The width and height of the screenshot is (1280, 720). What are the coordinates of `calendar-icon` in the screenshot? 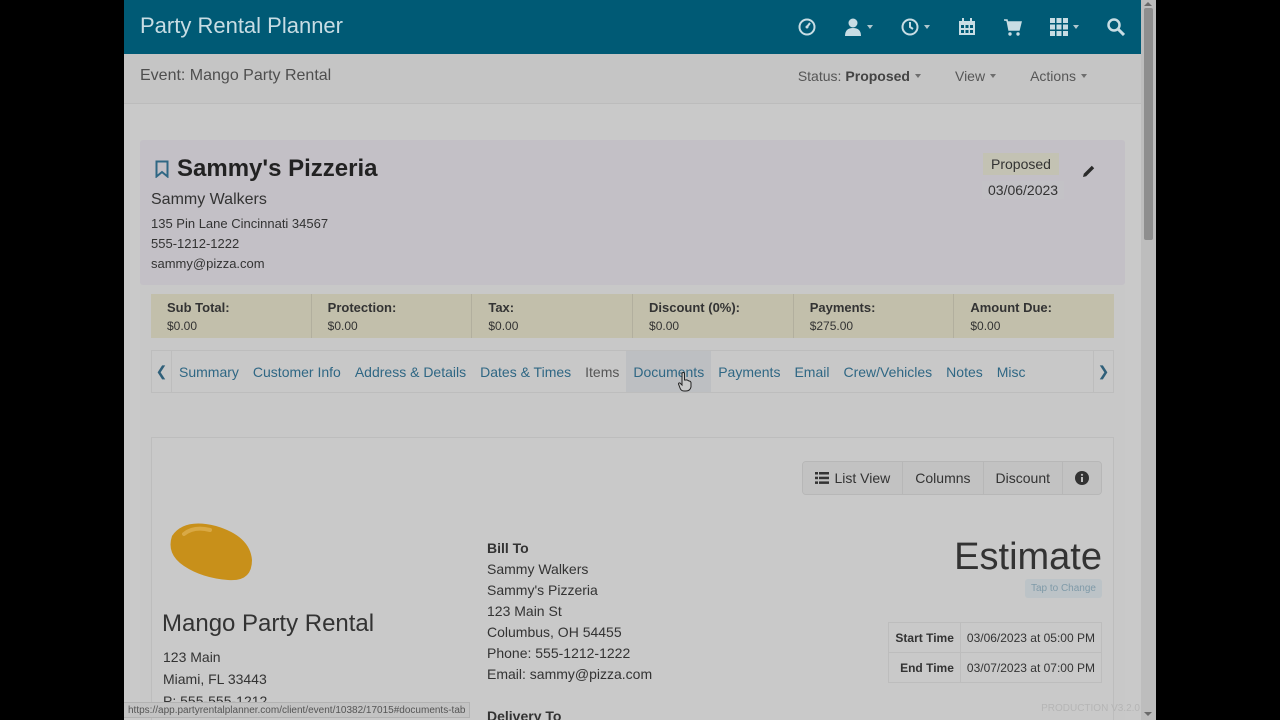 It's located at (967, 27).